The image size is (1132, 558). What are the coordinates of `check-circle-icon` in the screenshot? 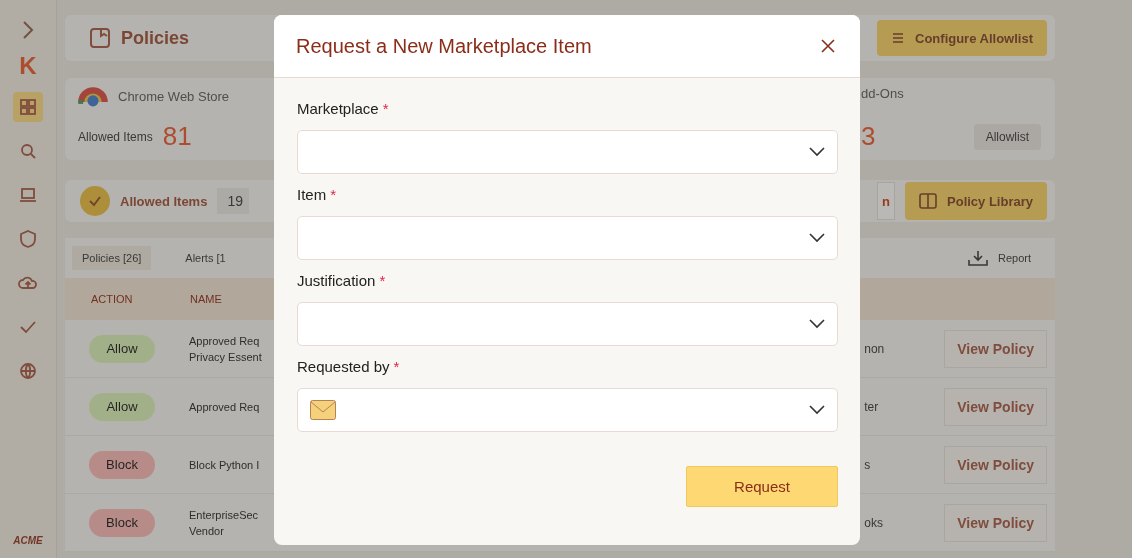 It's located at (95, 201).